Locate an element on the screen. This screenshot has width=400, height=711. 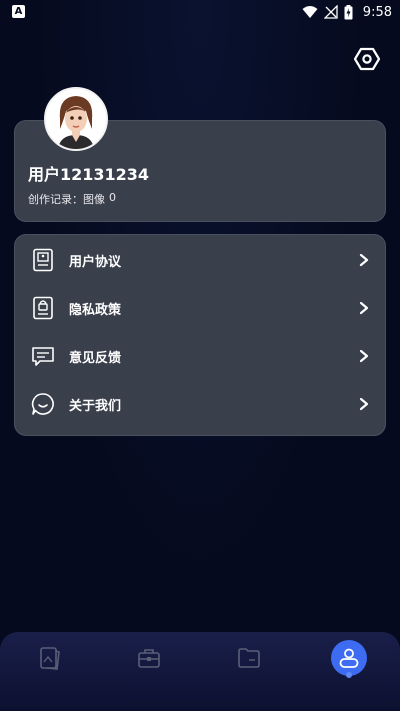
avatar is located at coordinates (76, 119).